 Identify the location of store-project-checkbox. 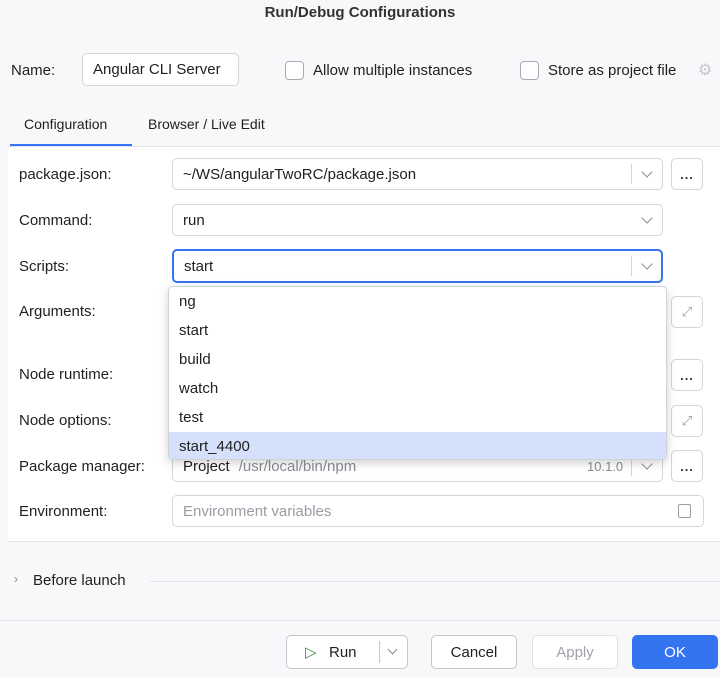
(529, 70).